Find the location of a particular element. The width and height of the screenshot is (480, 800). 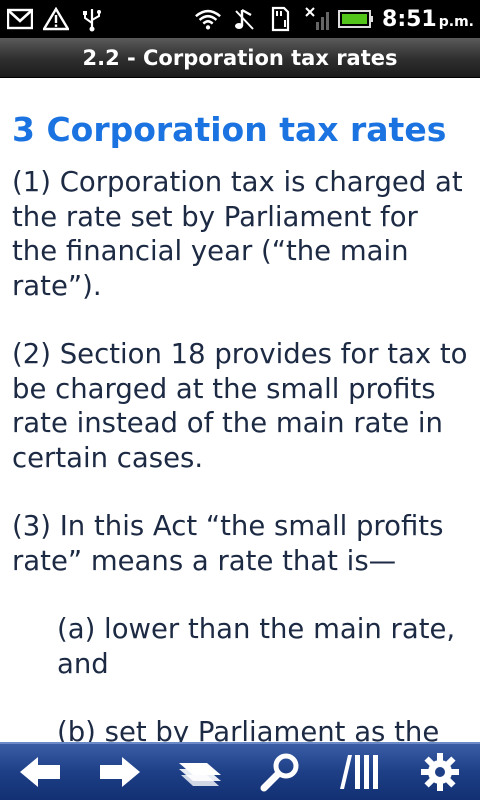

status-right-icons: 8:51 p.m. is located at coordinates (334, 19).